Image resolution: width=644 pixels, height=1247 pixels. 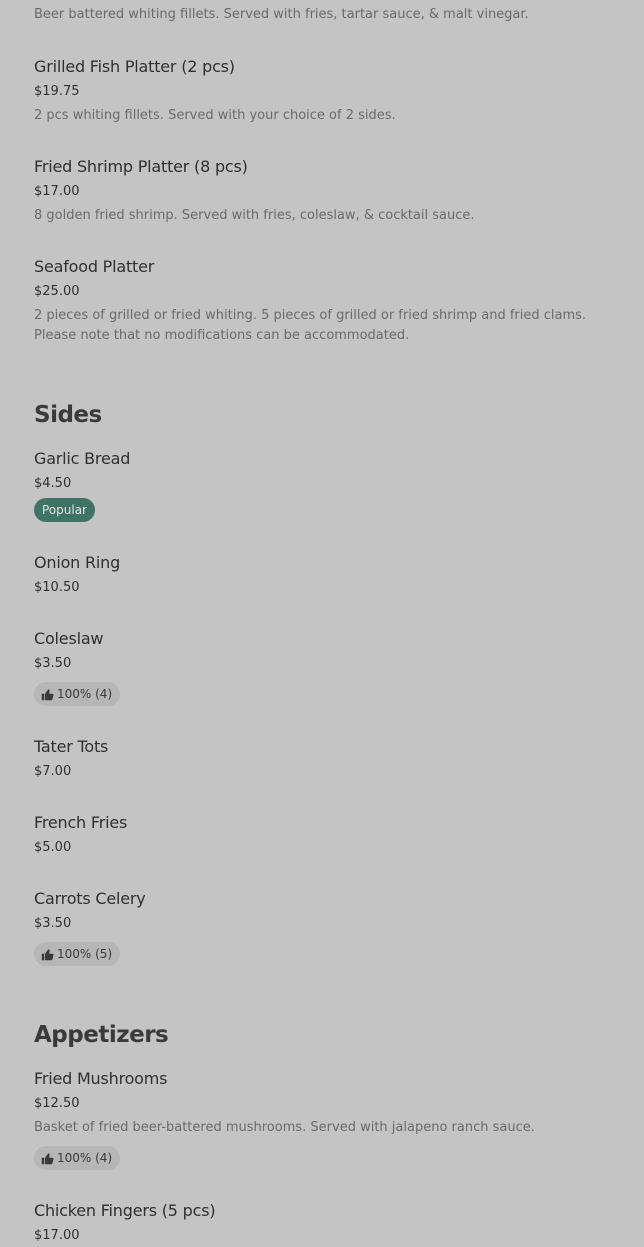 I want to click on menu-item-price: $4.50, so click(x=53, y=483).